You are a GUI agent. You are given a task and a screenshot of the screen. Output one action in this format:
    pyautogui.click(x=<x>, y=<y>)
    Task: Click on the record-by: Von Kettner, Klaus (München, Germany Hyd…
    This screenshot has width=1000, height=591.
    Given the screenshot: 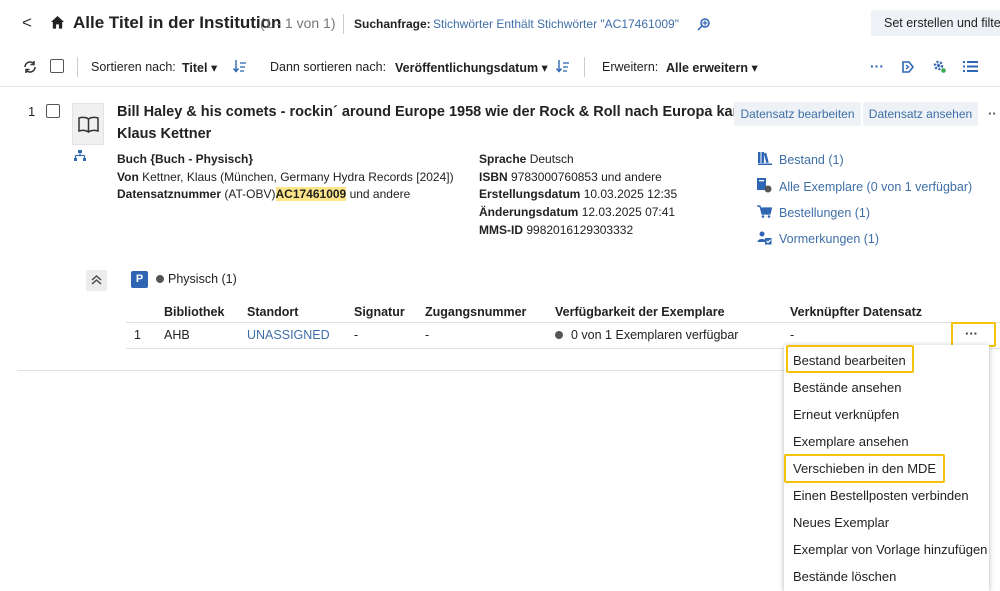 What is the action you would take?
    pyautogui.click(x=285, y=177)
    